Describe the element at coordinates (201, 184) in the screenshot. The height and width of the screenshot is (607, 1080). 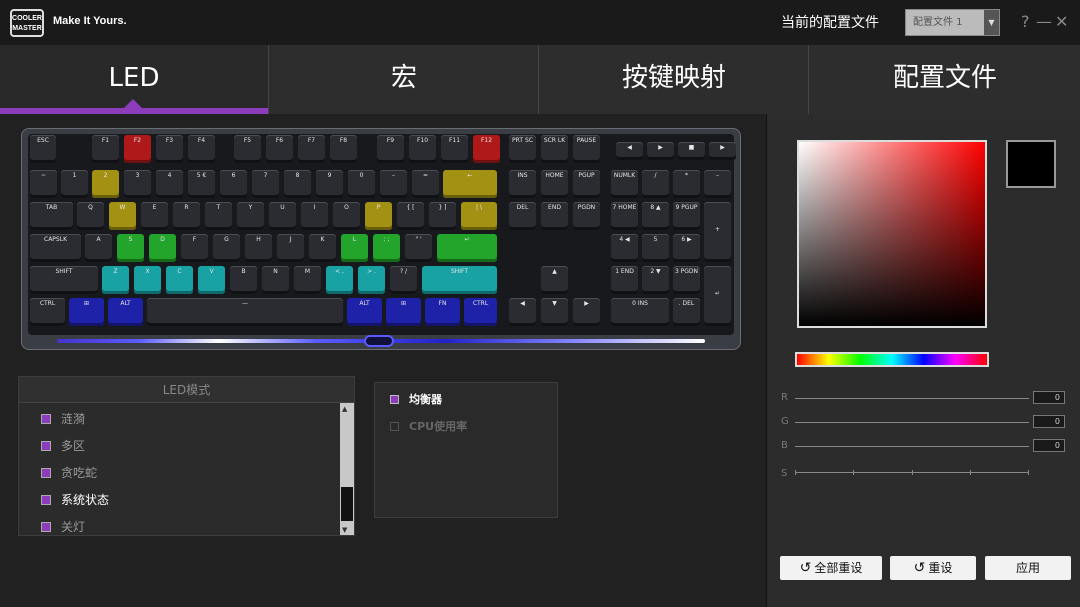
I see `key-5: 5 €` at that location.